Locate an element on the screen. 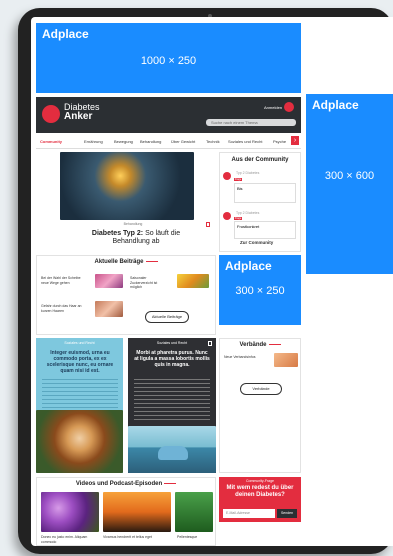 Image resolution: width=393 pixels, height=556 pixels. ad-mid: Adplace 300 × 250 is located at coordinates (260, 290).